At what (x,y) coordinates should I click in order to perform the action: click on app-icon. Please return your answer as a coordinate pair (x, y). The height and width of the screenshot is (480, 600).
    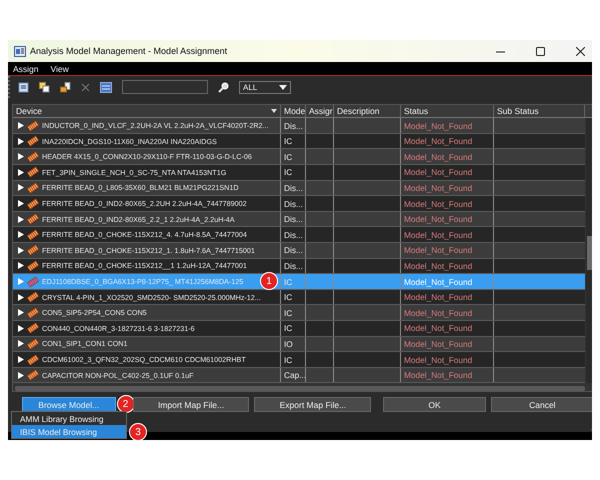
    Looking at the image, I should click on (20, 51).